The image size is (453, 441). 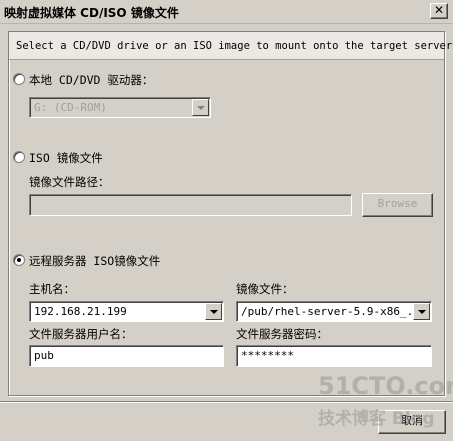 I want to click on username-label: 文件服务器用户名：, so click(x=81, y=334).